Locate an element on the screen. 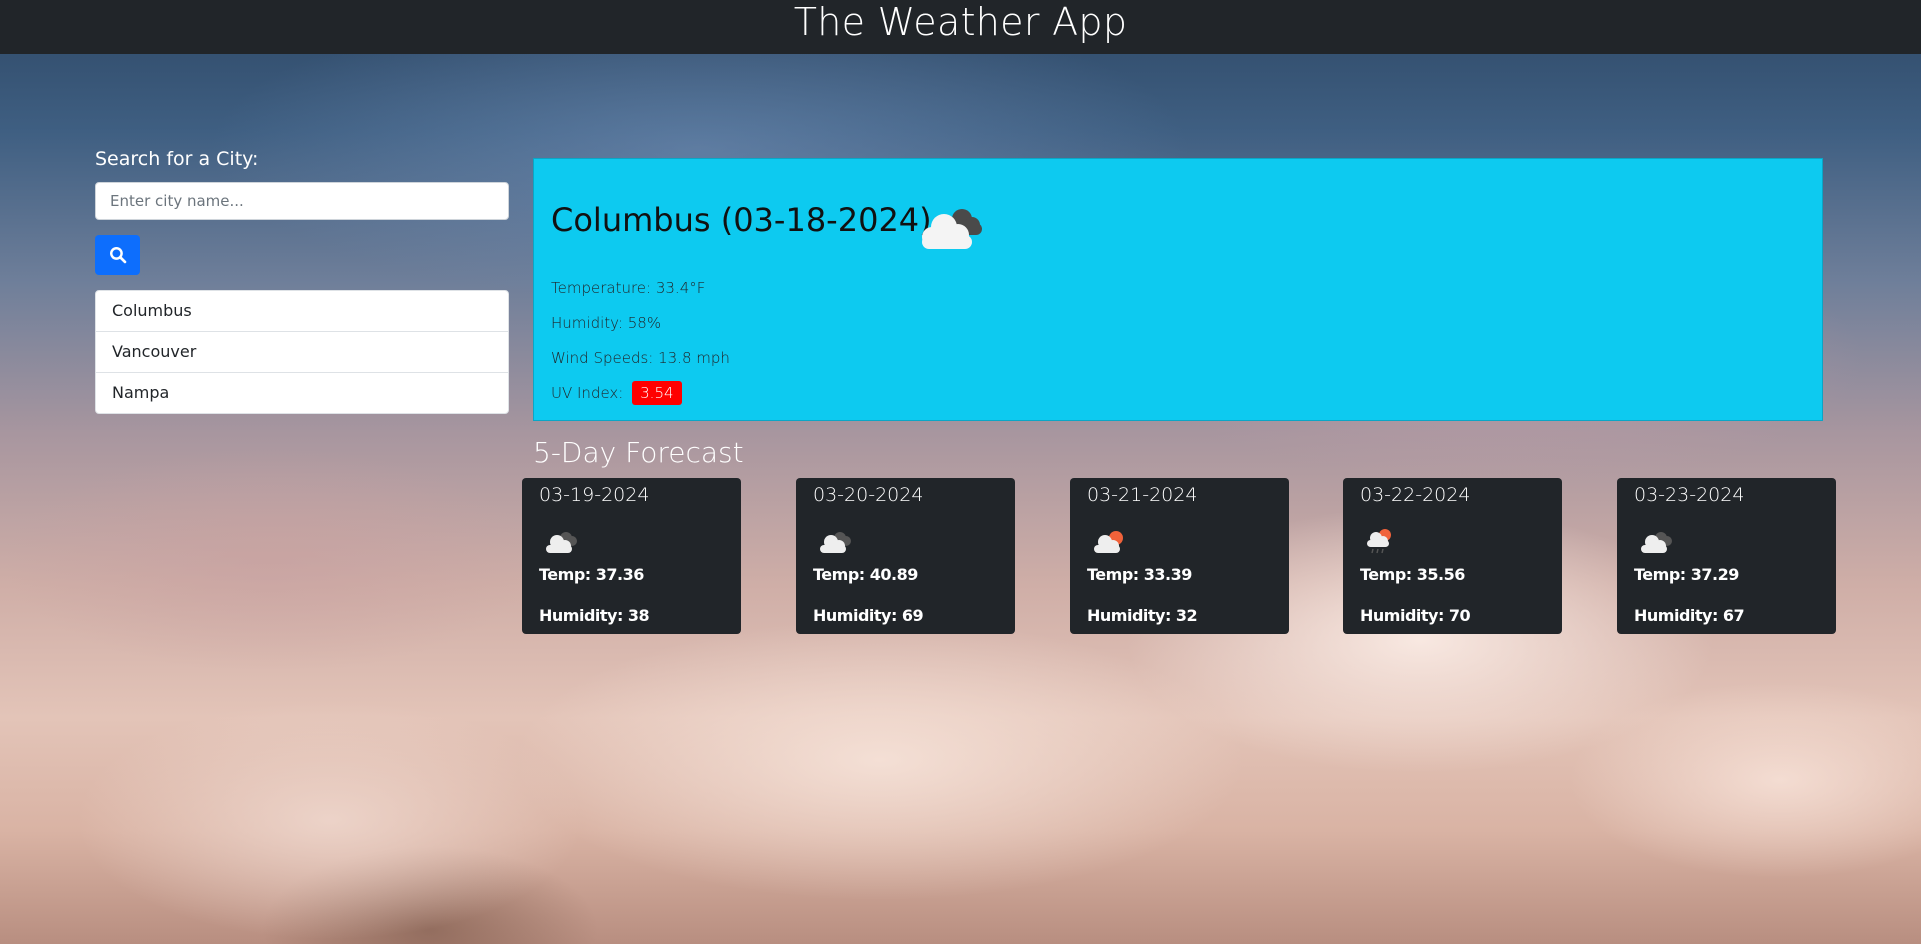 The width and height of the screenshot is (1921, 944). forecast-humidity: Humidity: 38 is located at coordinates (594, 615).